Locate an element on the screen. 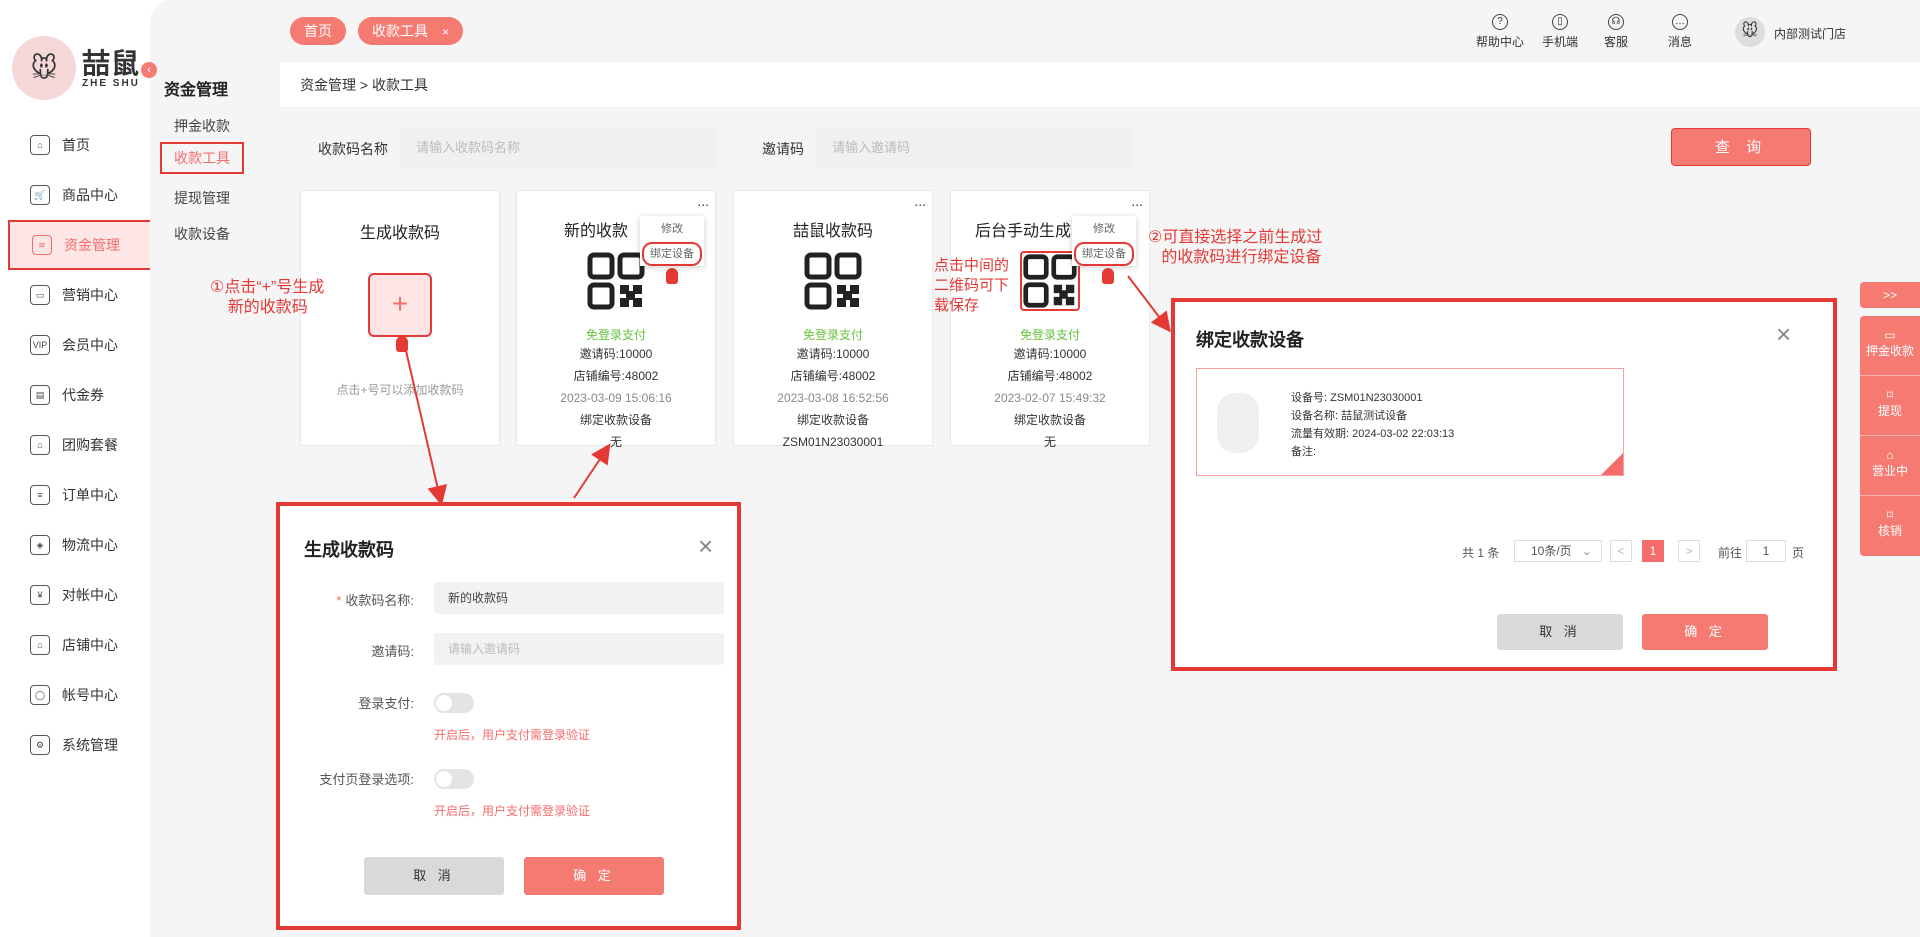 The image size is (1920, 937). card-title: 生成收款码 is located at coordinates (399, 233).